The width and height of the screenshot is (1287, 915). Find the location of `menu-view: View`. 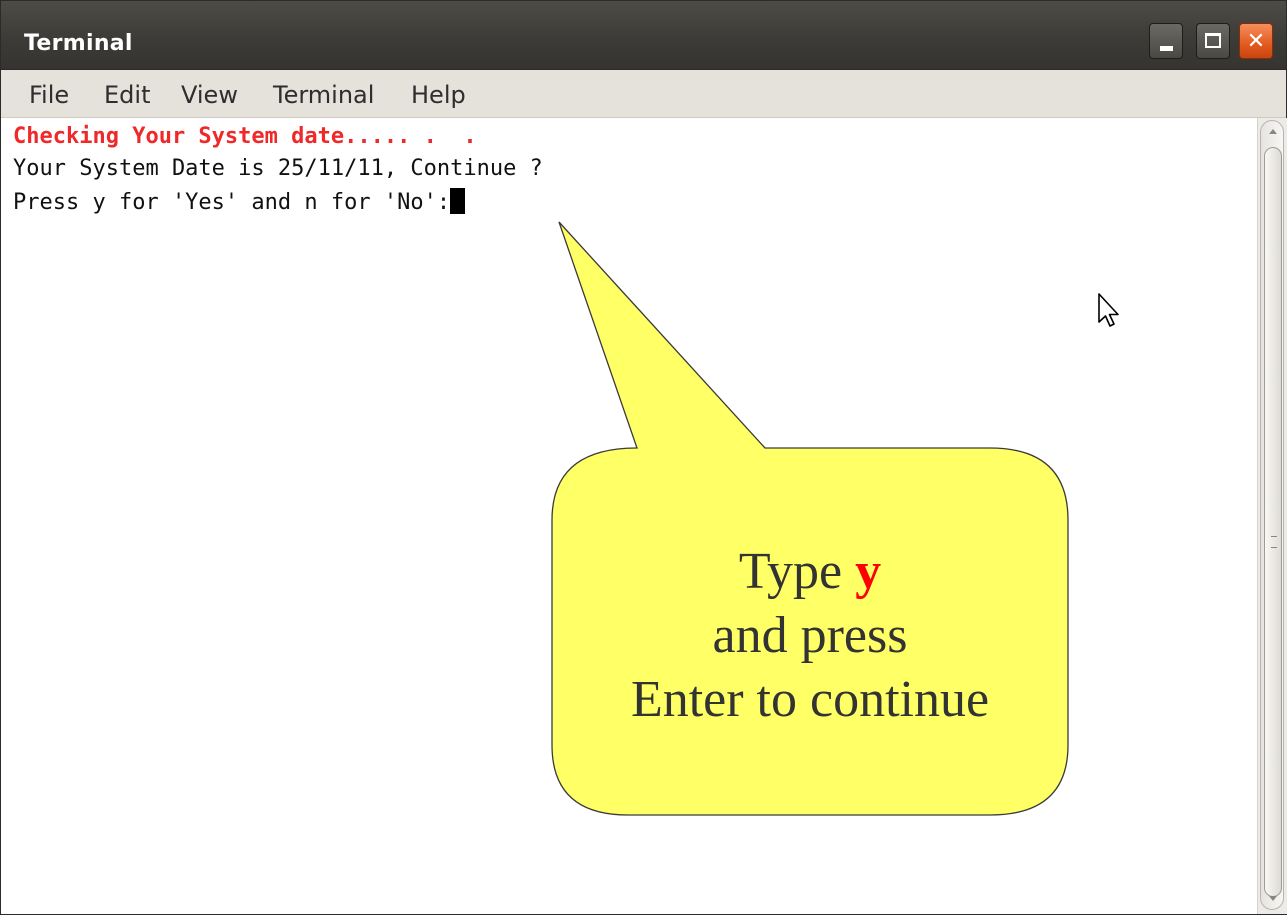

menu-view: View is located at coordinates (209, 95).